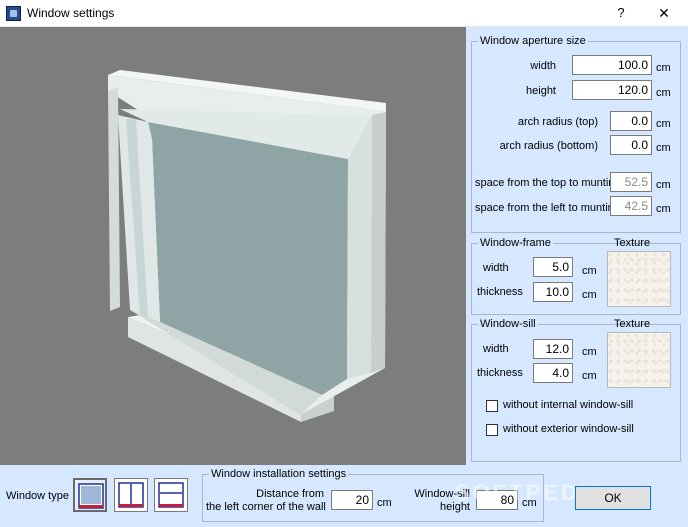  Describe the element at coordinates (663, 68) in the screenshot. I see `aperture-width-unit: cm` at that location.